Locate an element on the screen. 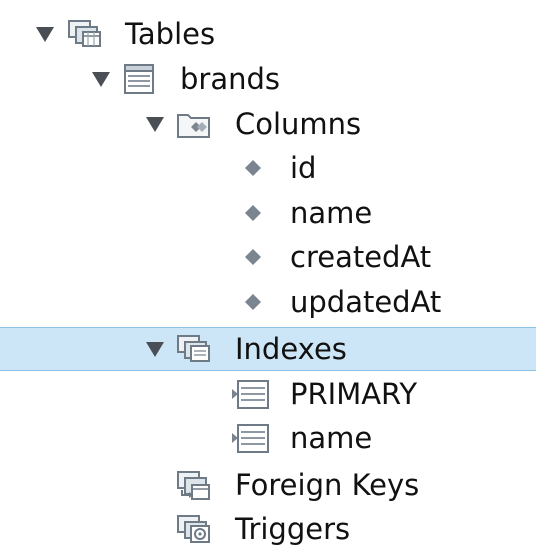 The height and width of the screenshot is (551, 536). indexes-folder-icon is located at coordinates (193, 348).